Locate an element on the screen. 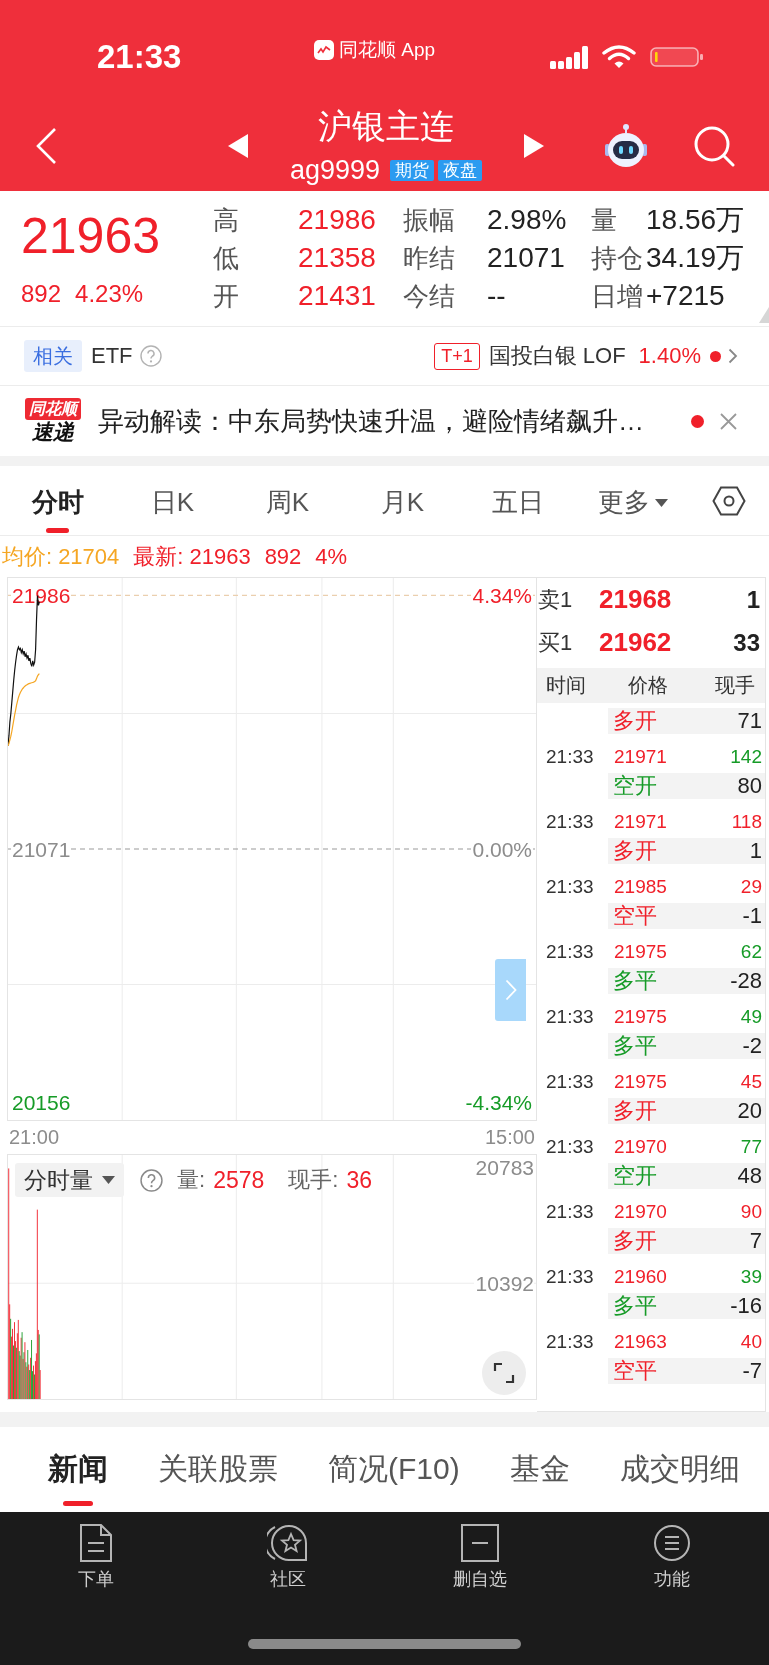  trade-volume: 142 is located at coordinates (746, 757).